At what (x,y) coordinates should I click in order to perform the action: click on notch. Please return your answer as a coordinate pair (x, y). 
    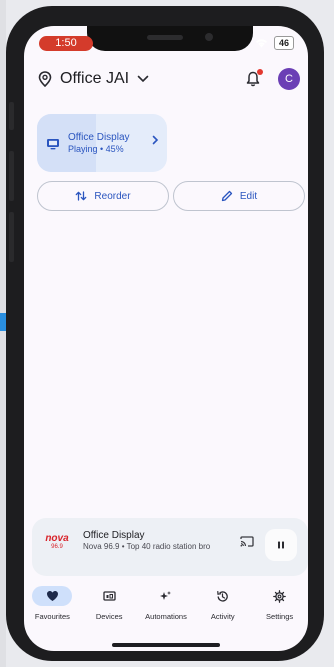
    Looking at the image, I should click on (170, 38).